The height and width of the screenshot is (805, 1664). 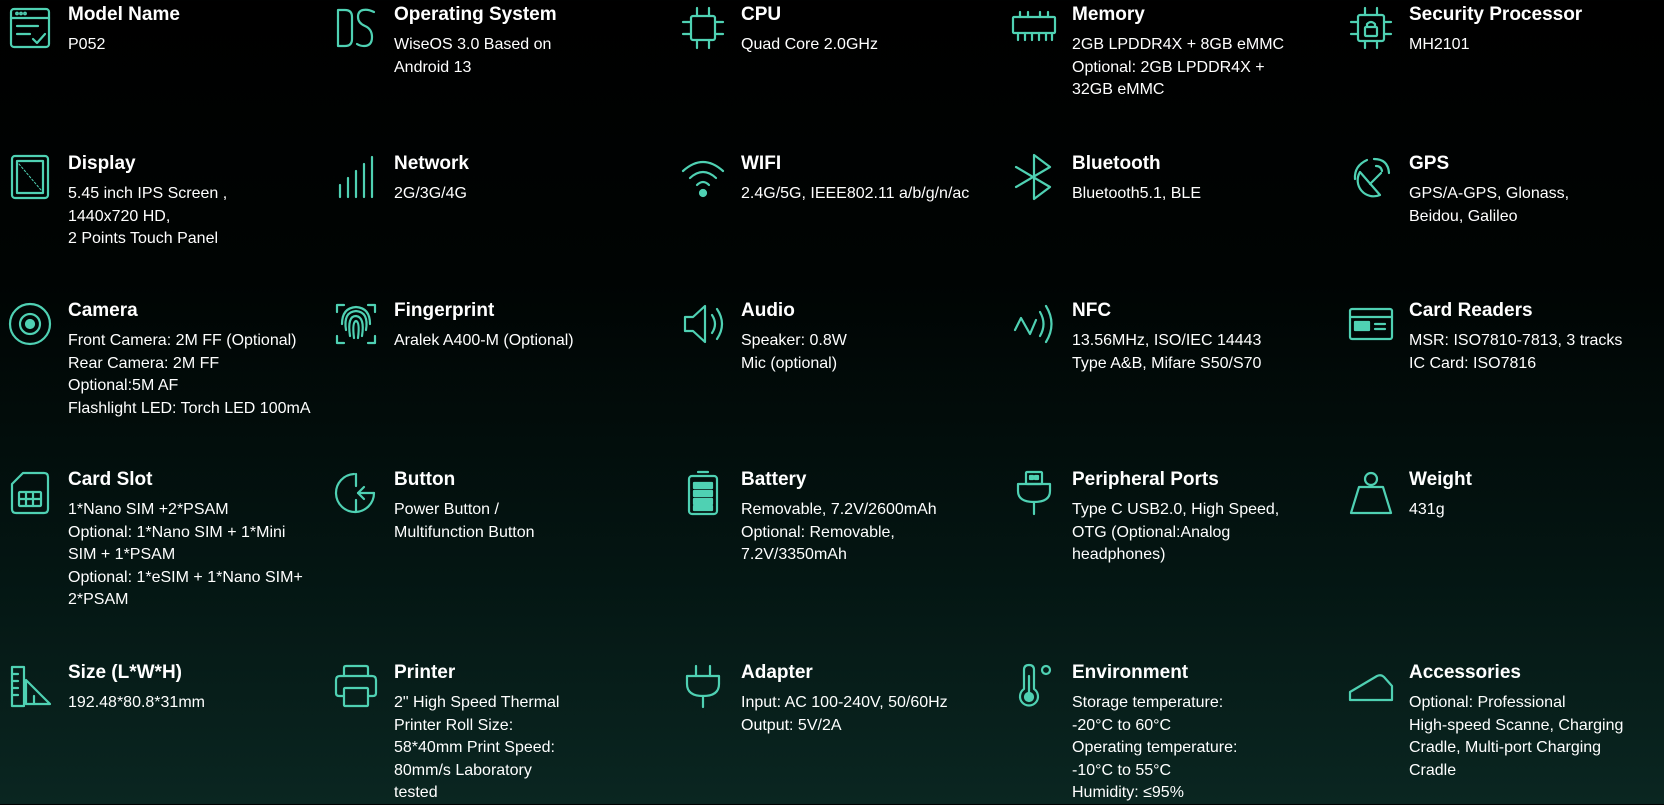 What do you see at coordinates (1440, 479) in the screenshot?
I see `spec-title: Weight` at bounding box center [1440, 479].